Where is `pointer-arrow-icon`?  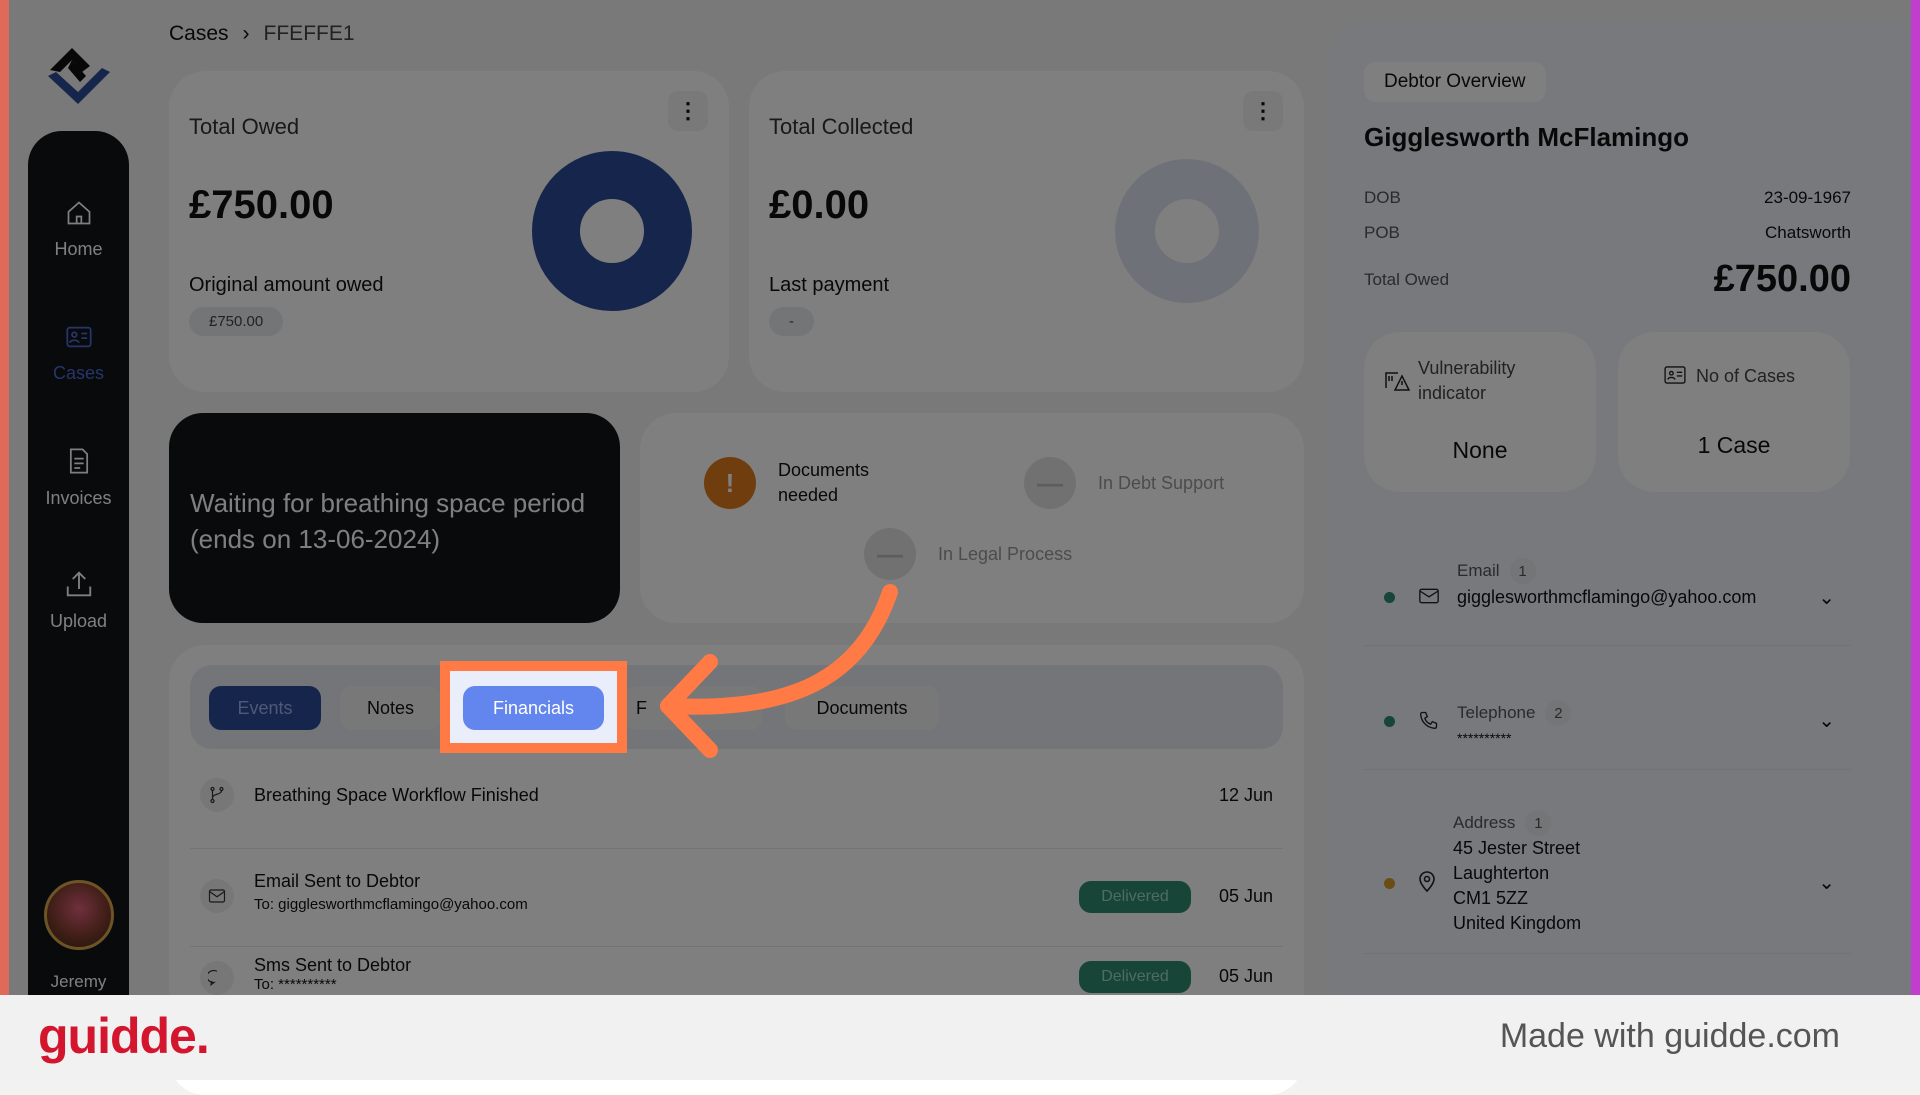
pointer-arrow-icon is located at coordinates (779, 671).